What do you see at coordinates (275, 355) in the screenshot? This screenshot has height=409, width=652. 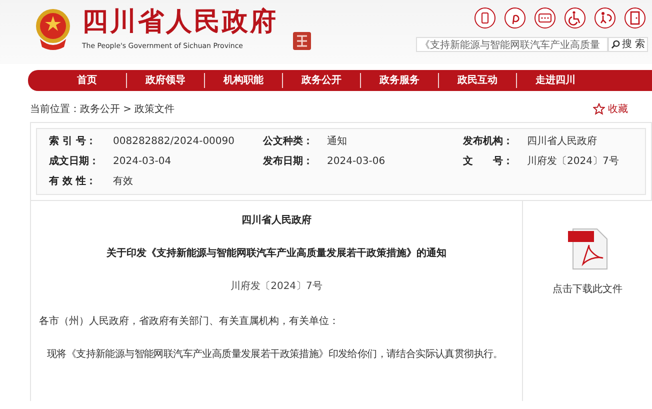 I see `body-paragraph: 现将《支持新能源与智能网联汽车产业高质量发展若干政策措施》印发给你们，请结合实际认真贯彻执行。` at bounding box center [275, 355].